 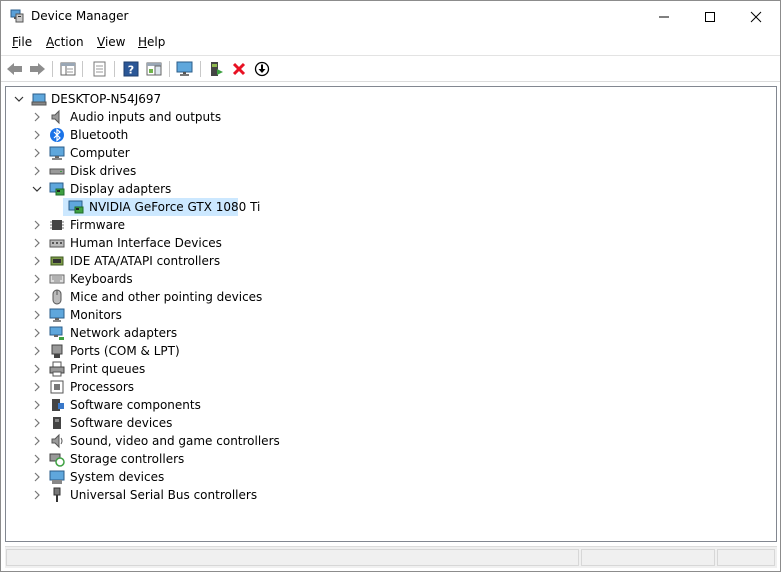 I want to click on software-device-icon, so click(x=57, y=423).